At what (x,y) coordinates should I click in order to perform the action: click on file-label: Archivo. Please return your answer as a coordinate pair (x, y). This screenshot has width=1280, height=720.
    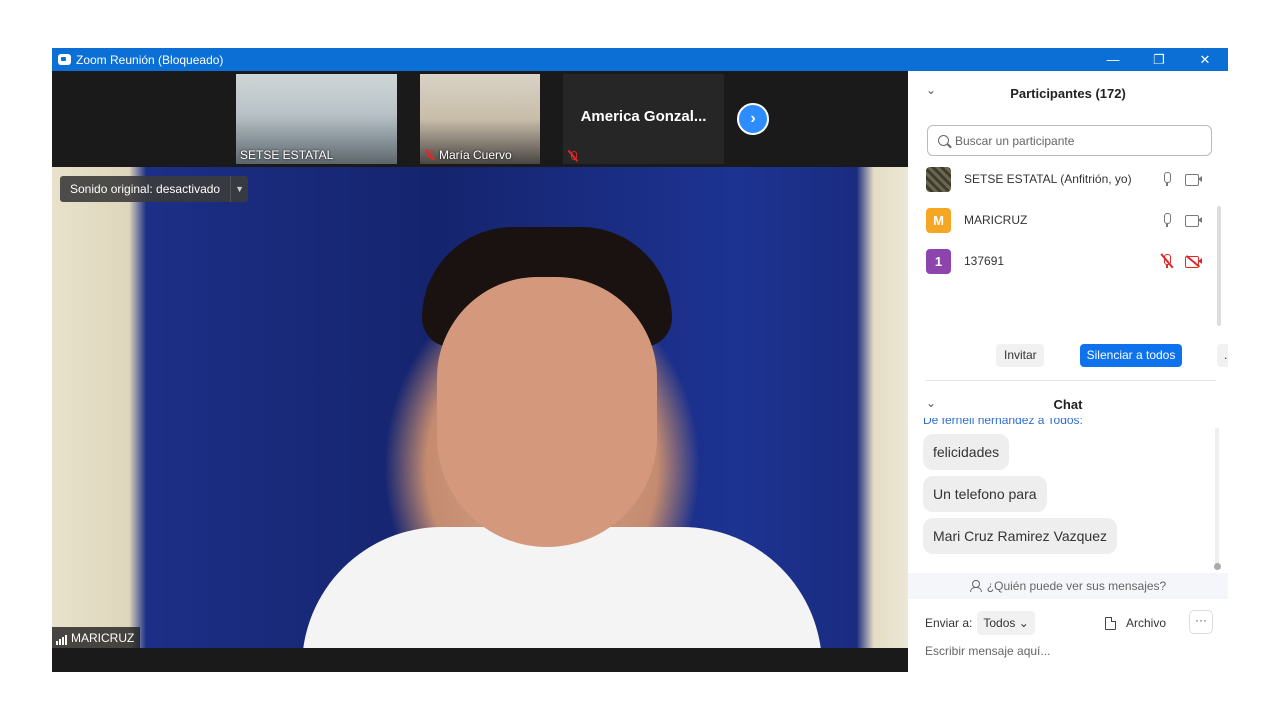
    Looking at the image, I should click on (1146, 623).